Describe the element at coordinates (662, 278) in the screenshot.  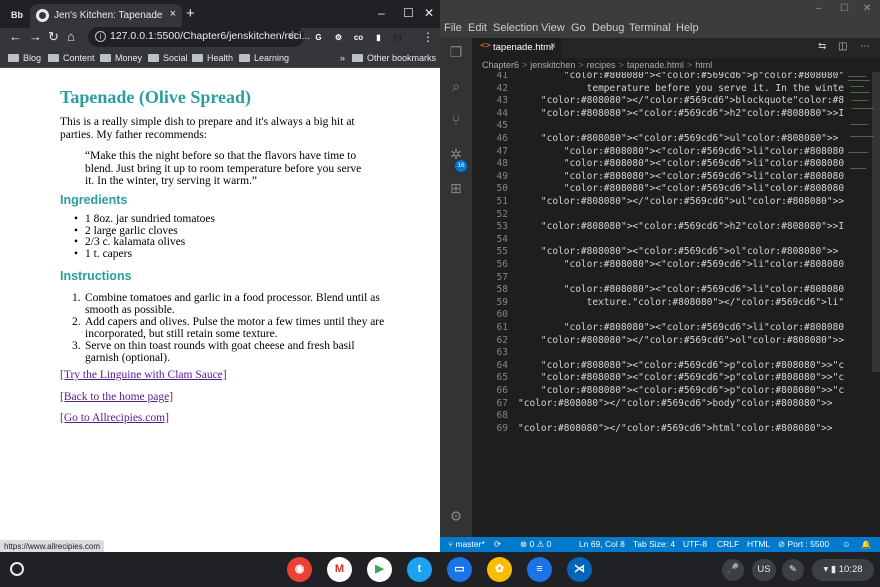
I see `code-line: 57` at that location.